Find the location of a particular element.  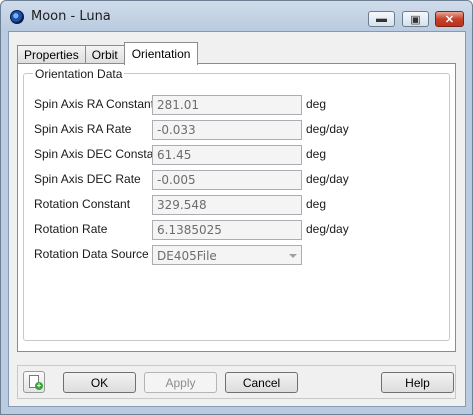

chevron-down-icon is located at coordinates (293, 256).